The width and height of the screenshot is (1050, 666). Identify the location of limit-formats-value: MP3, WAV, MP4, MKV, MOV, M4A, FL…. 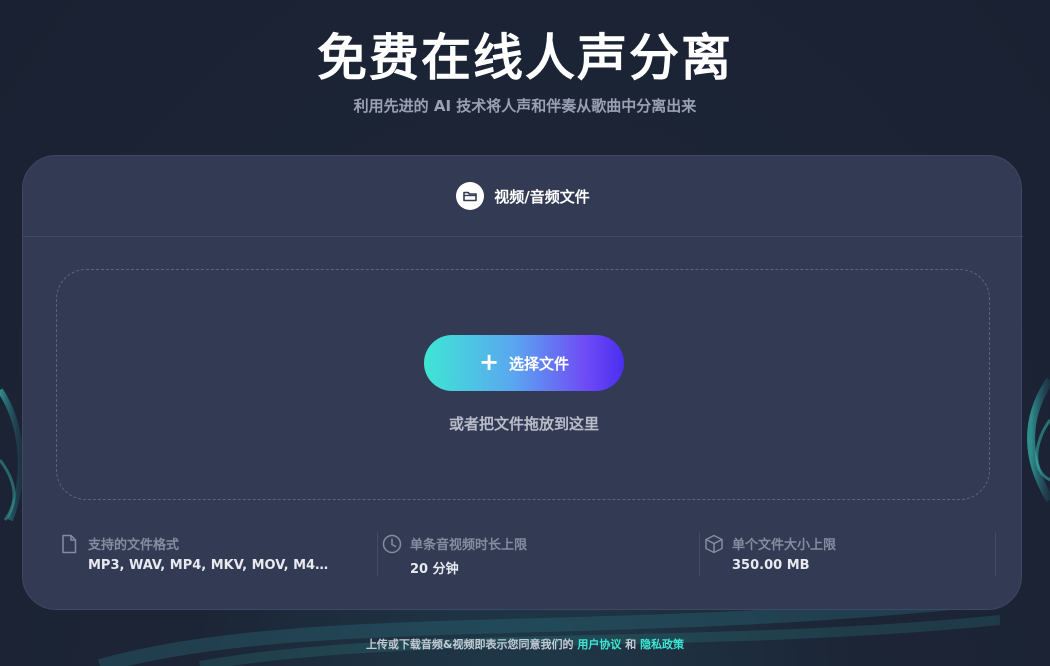
(212, 565).